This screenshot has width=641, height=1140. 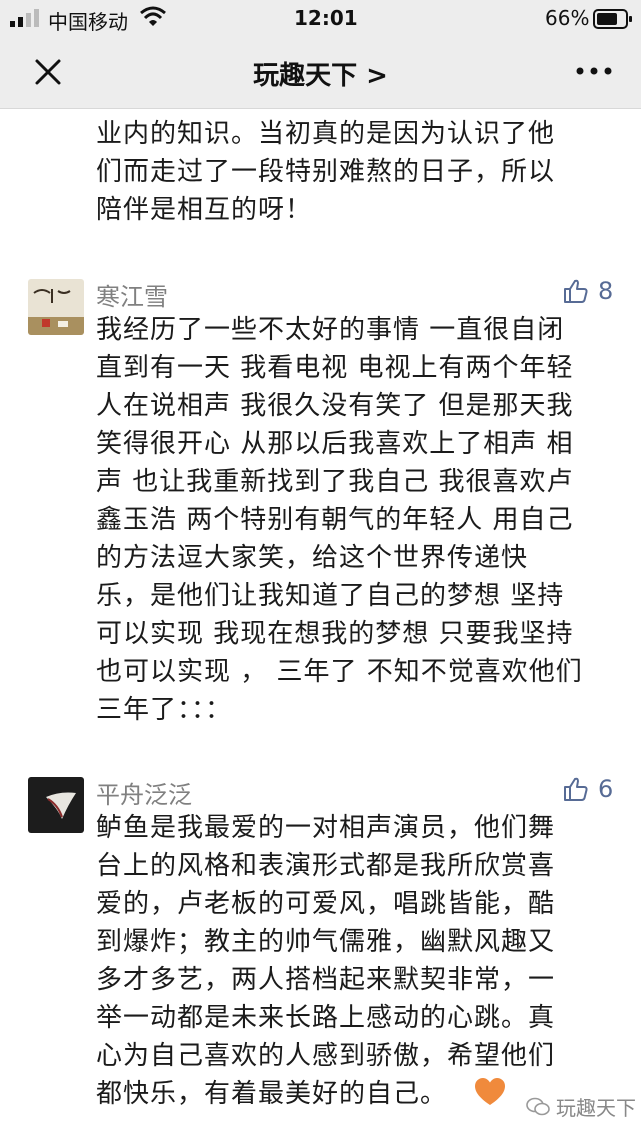 What do you see at coordinates (326, 18) in the screenshot?
I see `clock: 12:01` at bounding box center [326, 18].